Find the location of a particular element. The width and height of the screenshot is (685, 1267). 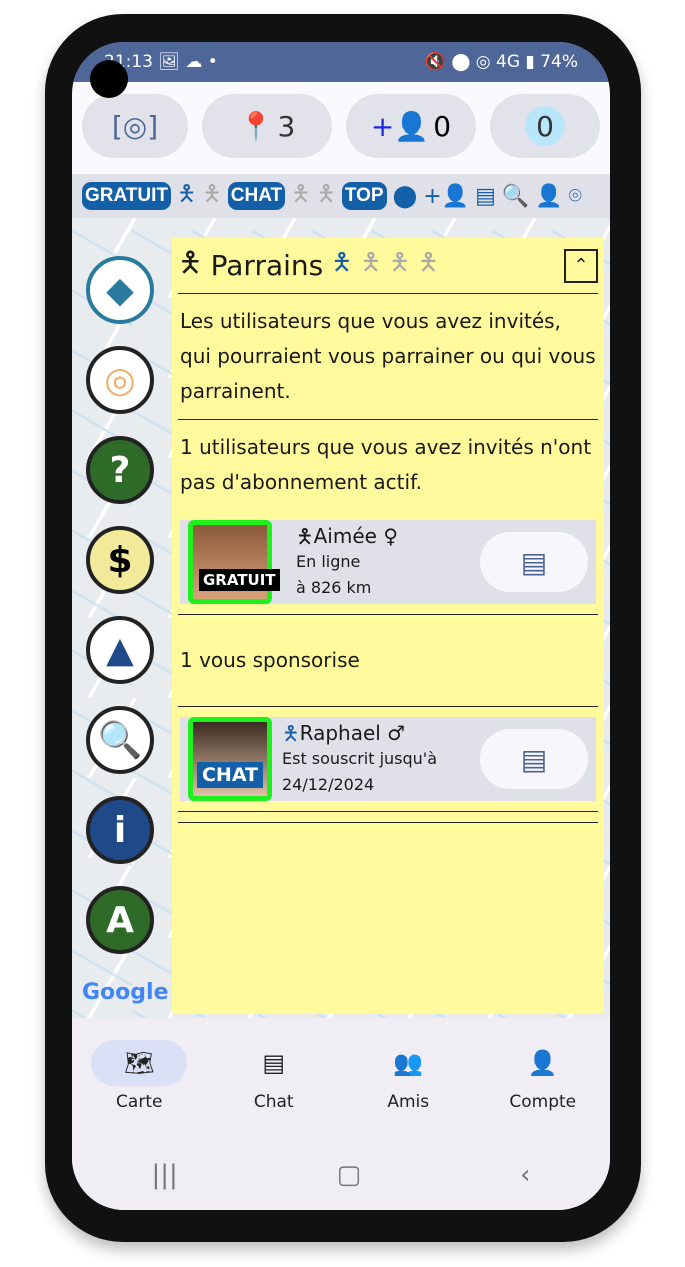

google-logo: Google is located at coordinates (125, 992).